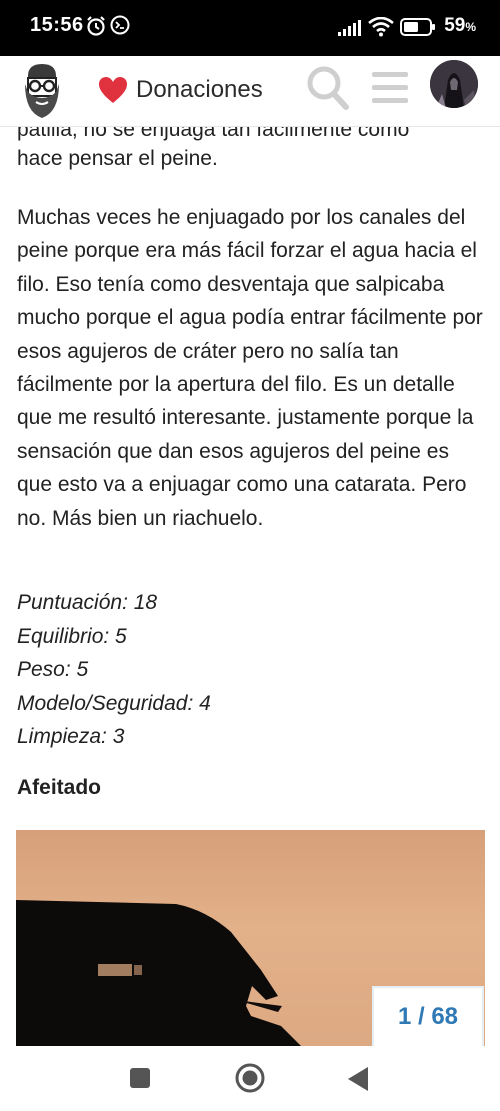 This screenshot has height=1111, width=500. Describe the element at coordinates (349, 28) in the screenshot. I see `signal-icon` at that location.